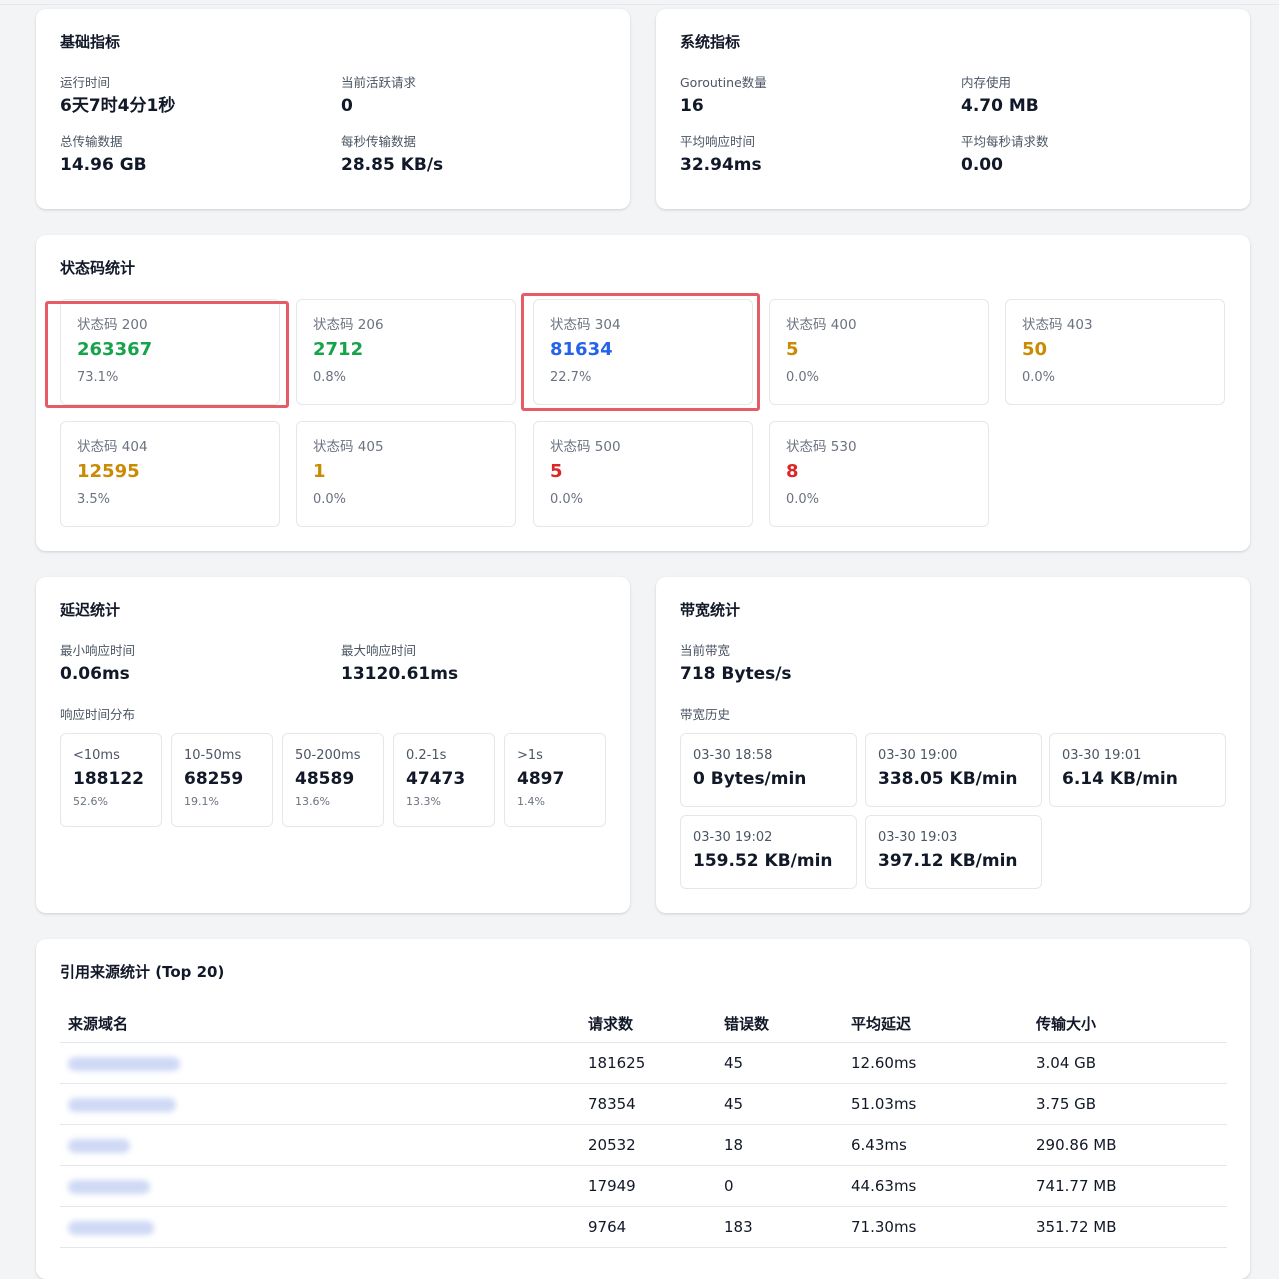  Describe the element at coordinates (312, 801) in the screenshot. I see `bucket-percent: 13.6%` at that location.